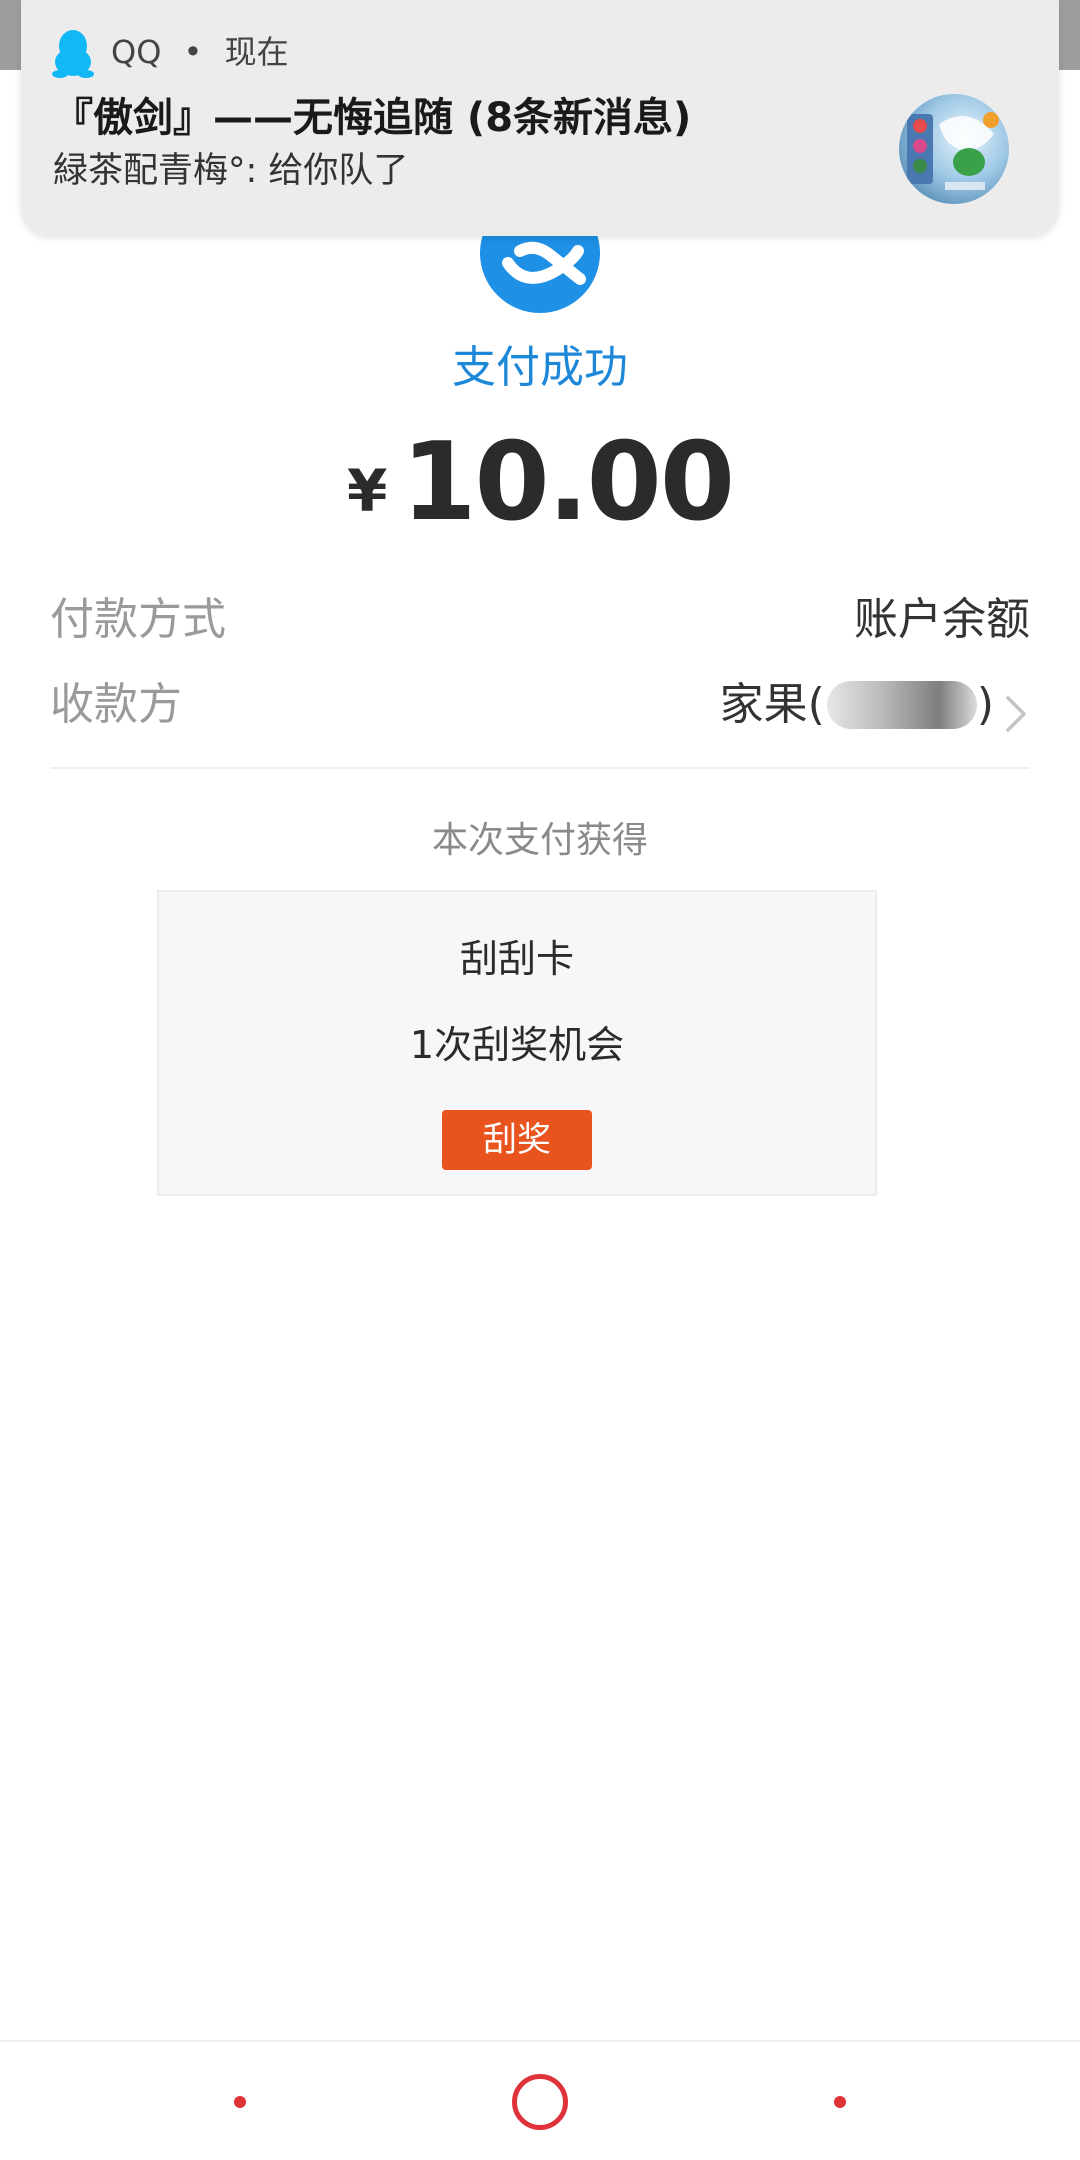 This screenshot has height=2160, width=1080. Describe the element at coordinates (954, 149) in the screenshot. I see `notification-thumbnail` at that location.